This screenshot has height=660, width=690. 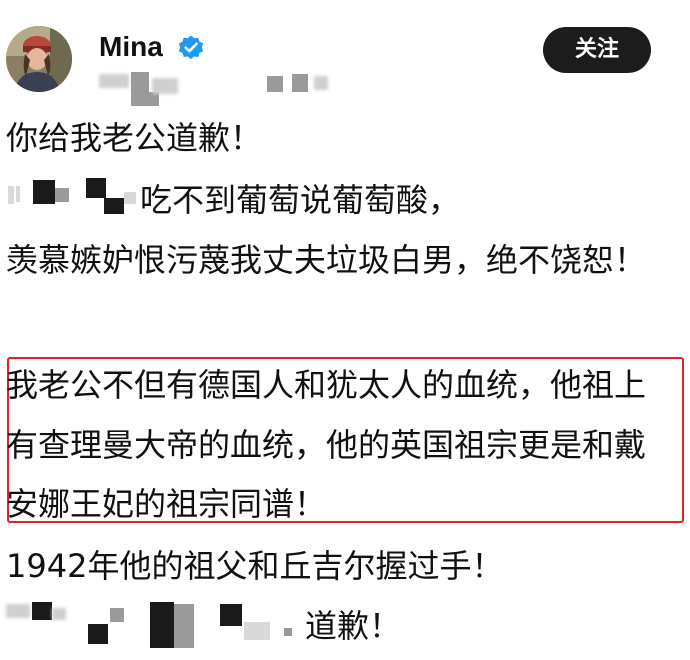 I want to click on user-name: Mina, so click(x=131, y=47).